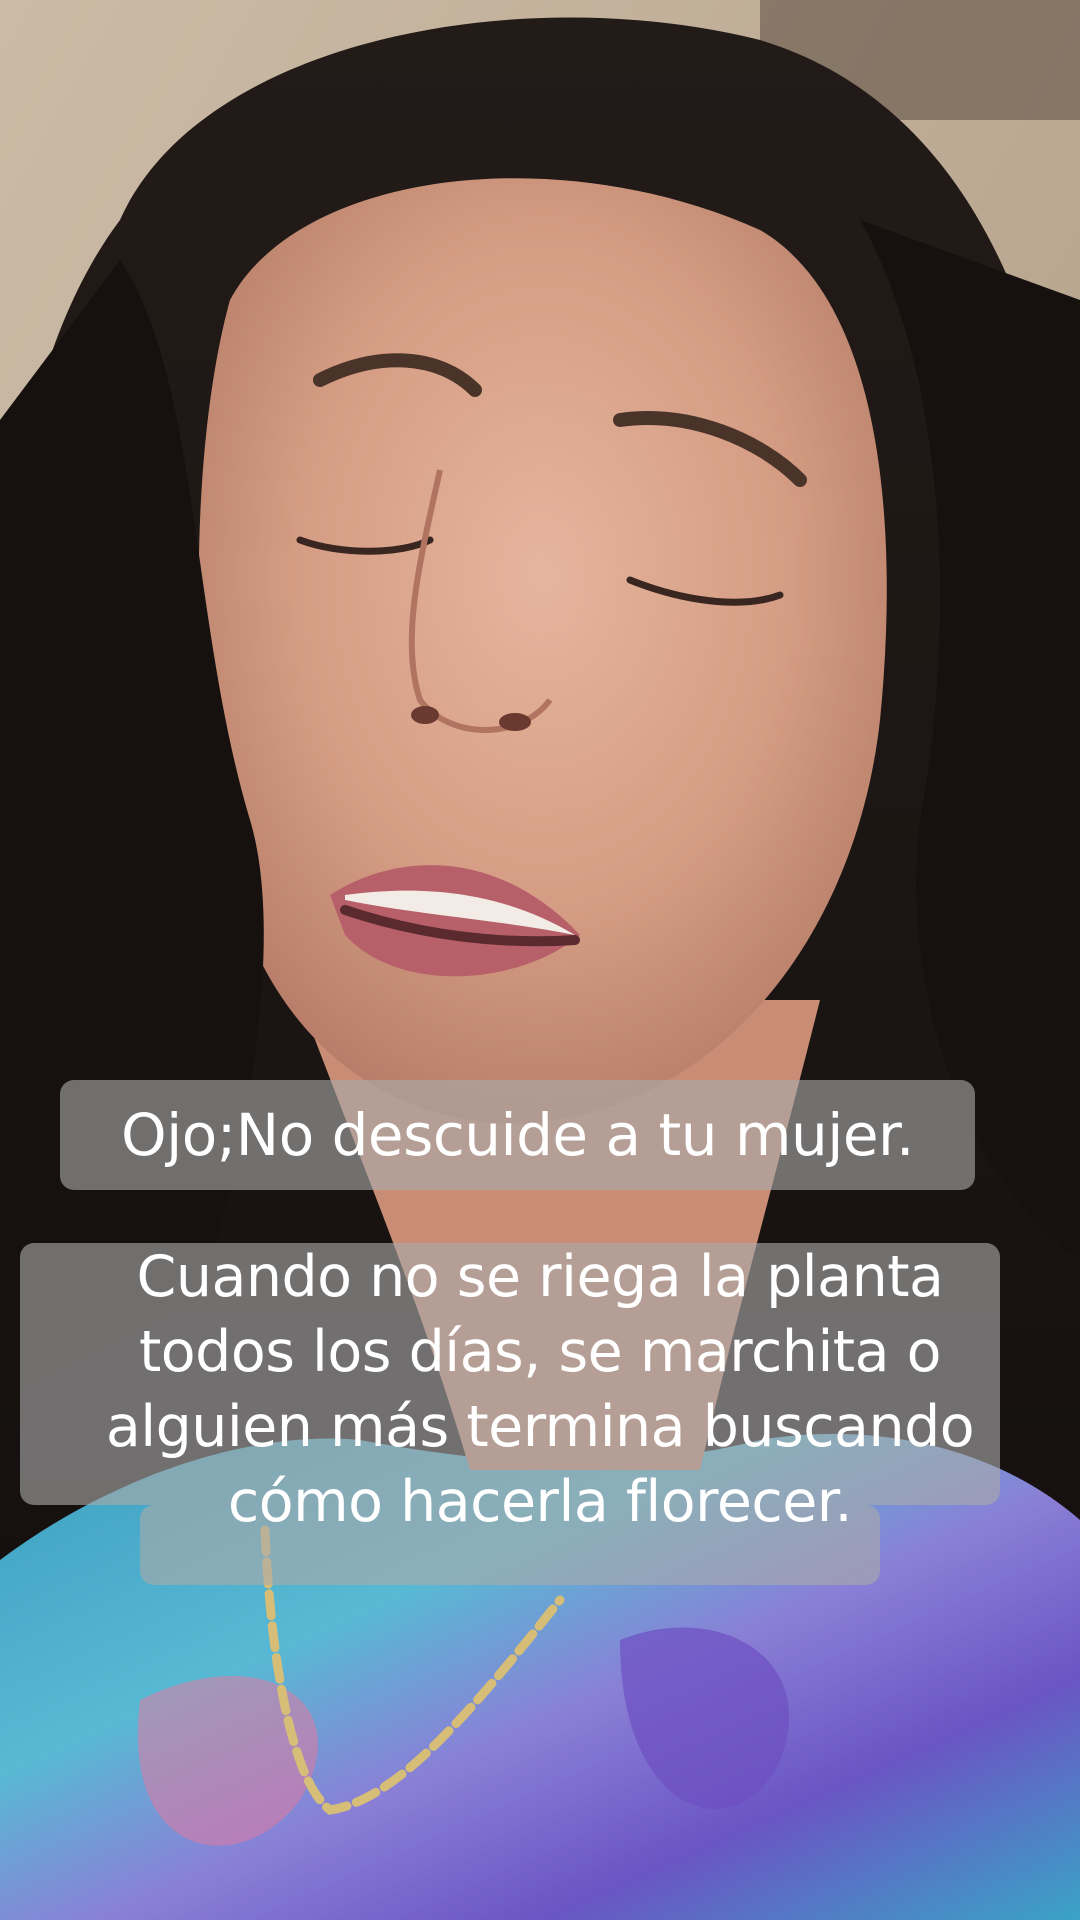 This screenshot has height=1920, width=1080. Describe the element at coordinates (540, 1277) in the screenshot. I see `caption-line-2: Cuando no se riega la planta` at that location.